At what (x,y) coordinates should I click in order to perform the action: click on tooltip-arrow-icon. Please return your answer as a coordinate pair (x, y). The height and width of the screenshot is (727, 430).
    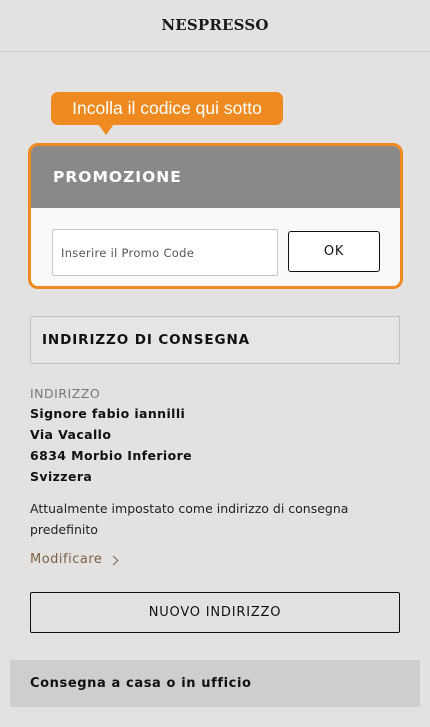
    Looking at the image, I should click on (106, 129).